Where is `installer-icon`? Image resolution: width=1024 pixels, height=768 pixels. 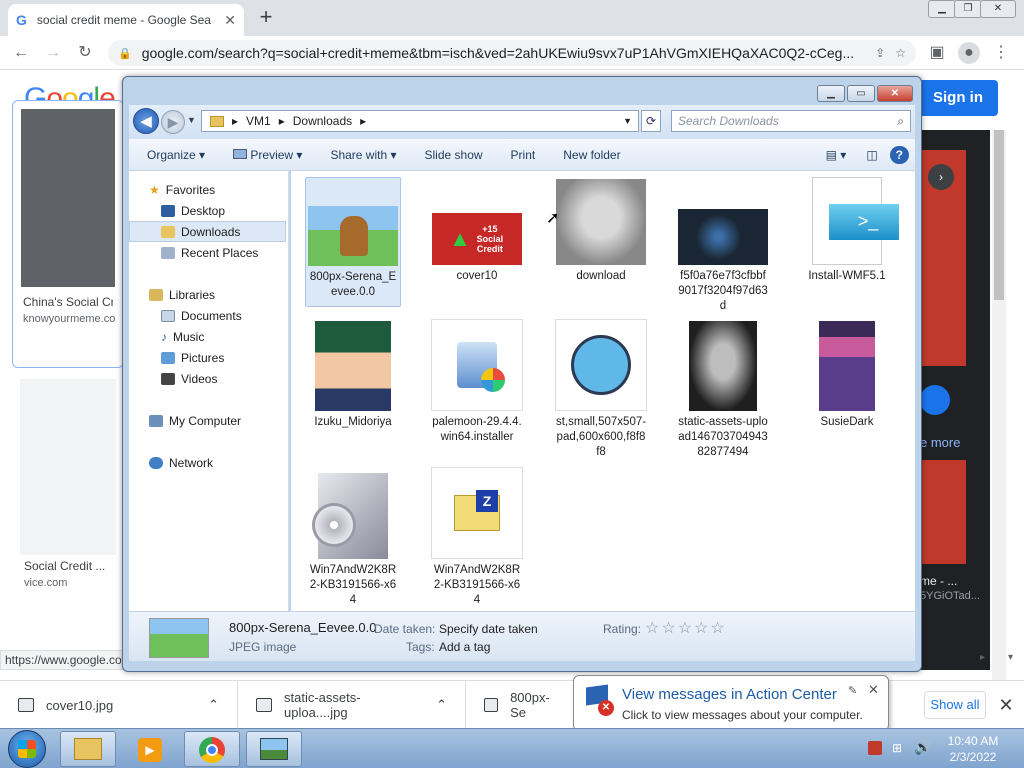 installer-icon is located at coordinates (477, 367).